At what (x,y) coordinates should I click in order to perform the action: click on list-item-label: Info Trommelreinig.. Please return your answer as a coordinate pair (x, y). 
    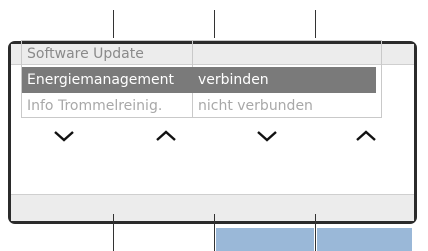
    Looking at the image, I should click on (95, 106).